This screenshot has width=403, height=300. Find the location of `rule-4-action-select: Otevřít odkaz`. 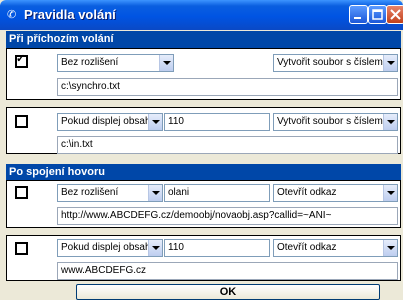

rule-4-action-select: Otevřít odkaz is located at coordinates (335, 248).